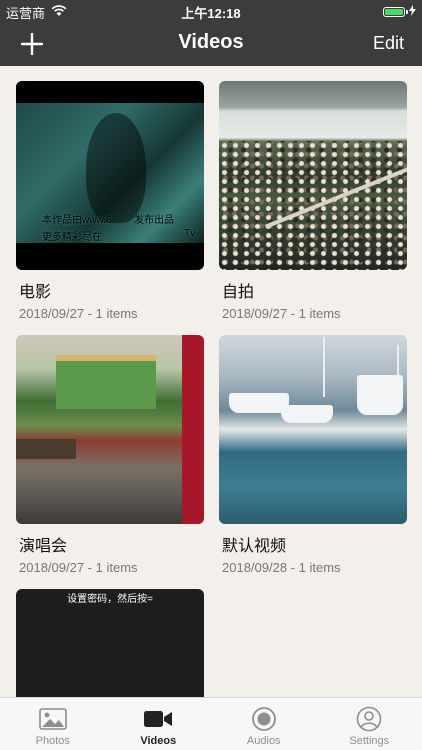 The height and width of the screenshot is (750, 422). I want to click on navigation-bar: Videos Edit, so click(211, 44).